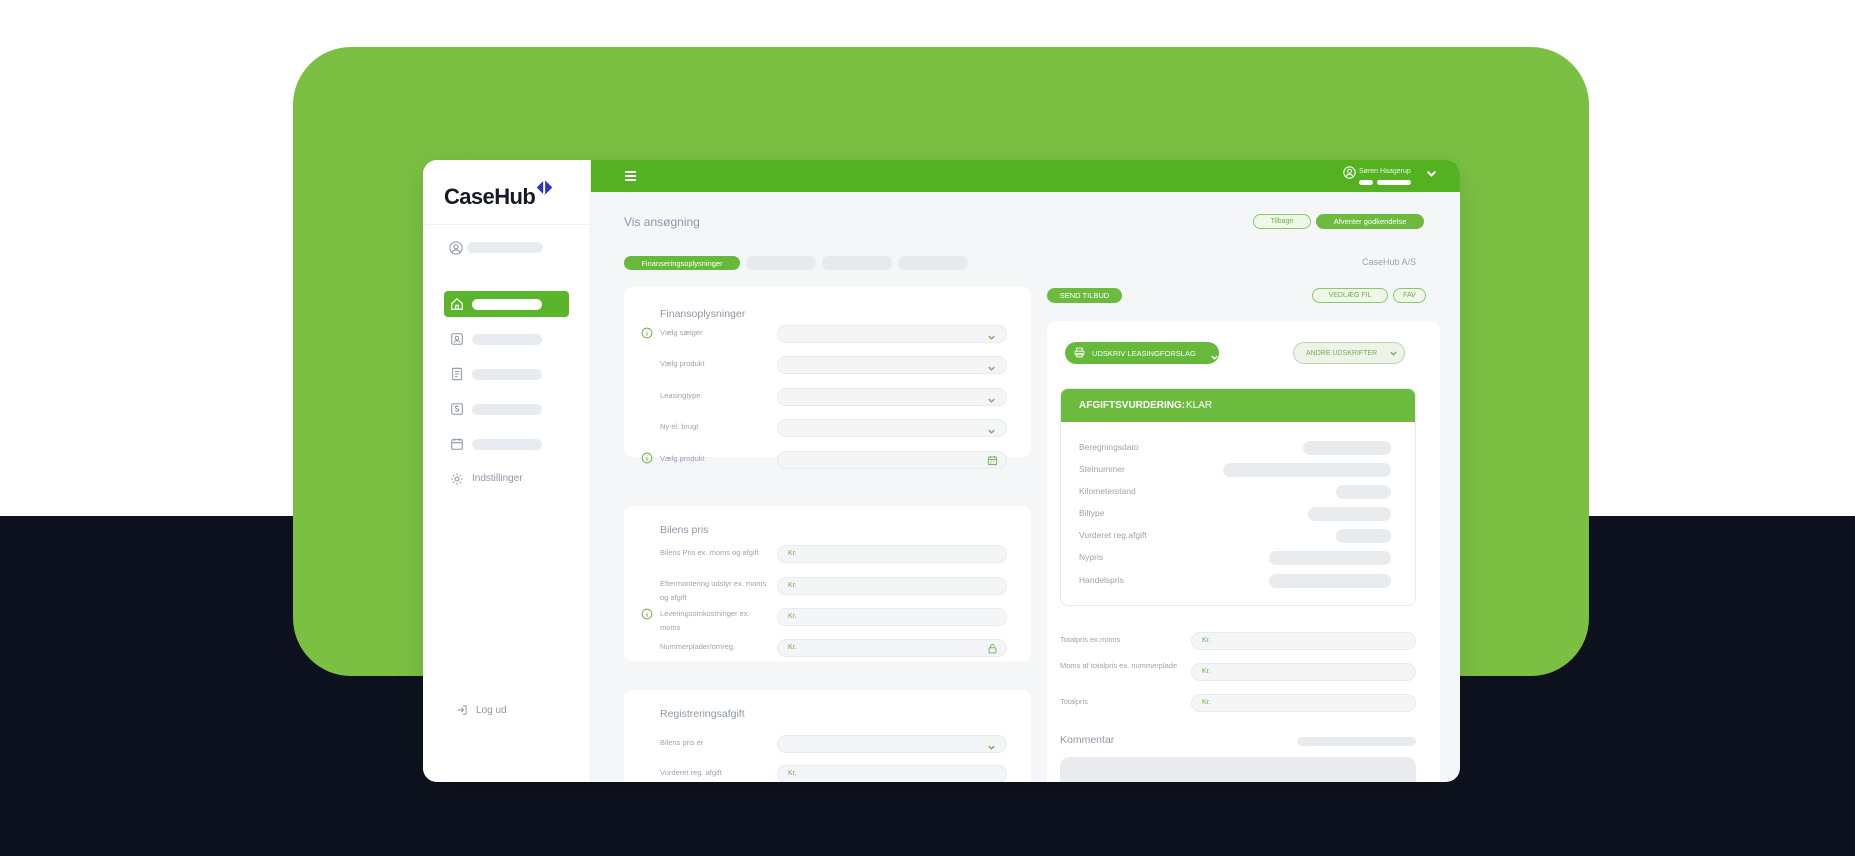 This screenshot has width=1855, height=856. What do you see at coordinates (705, 620) in the screenshot?
I see `field-label: Leveringsomkostninger ex. moms` at bounding box center [705, 620].